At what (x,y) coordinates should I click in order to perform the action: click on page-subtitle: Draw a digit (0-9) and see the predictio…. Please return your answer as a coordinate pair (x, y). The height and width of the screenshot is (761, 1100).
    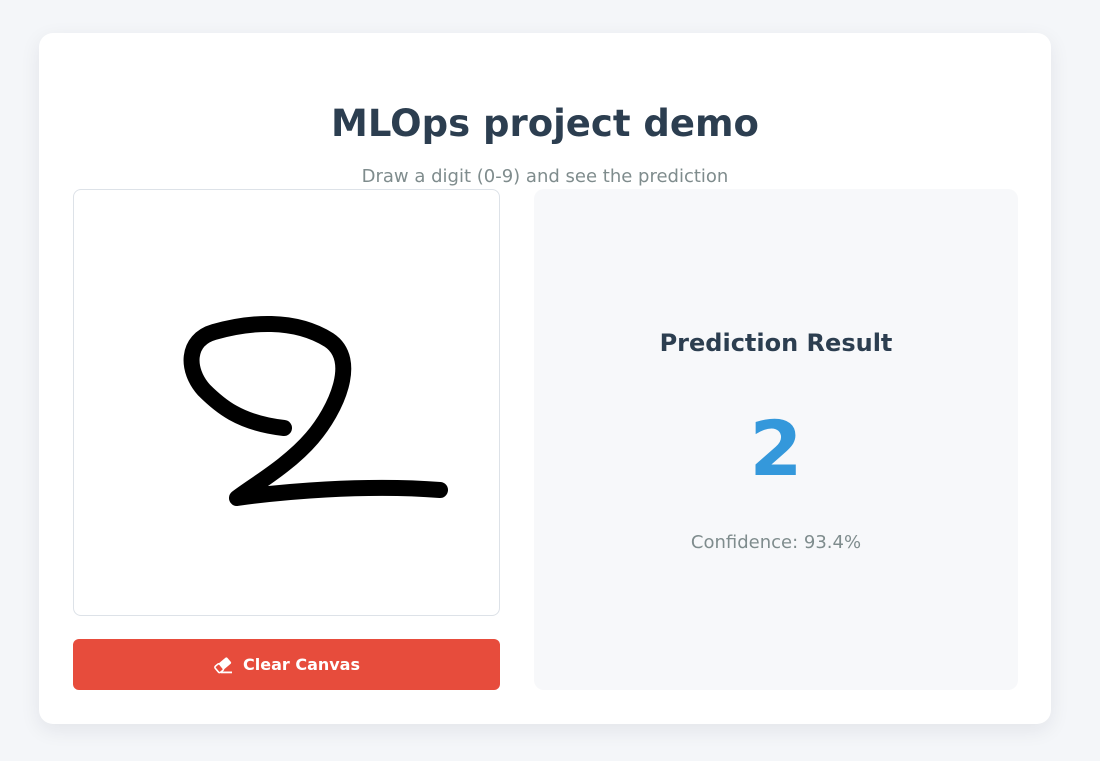
    Looking at the image, I should click on (545, 176).